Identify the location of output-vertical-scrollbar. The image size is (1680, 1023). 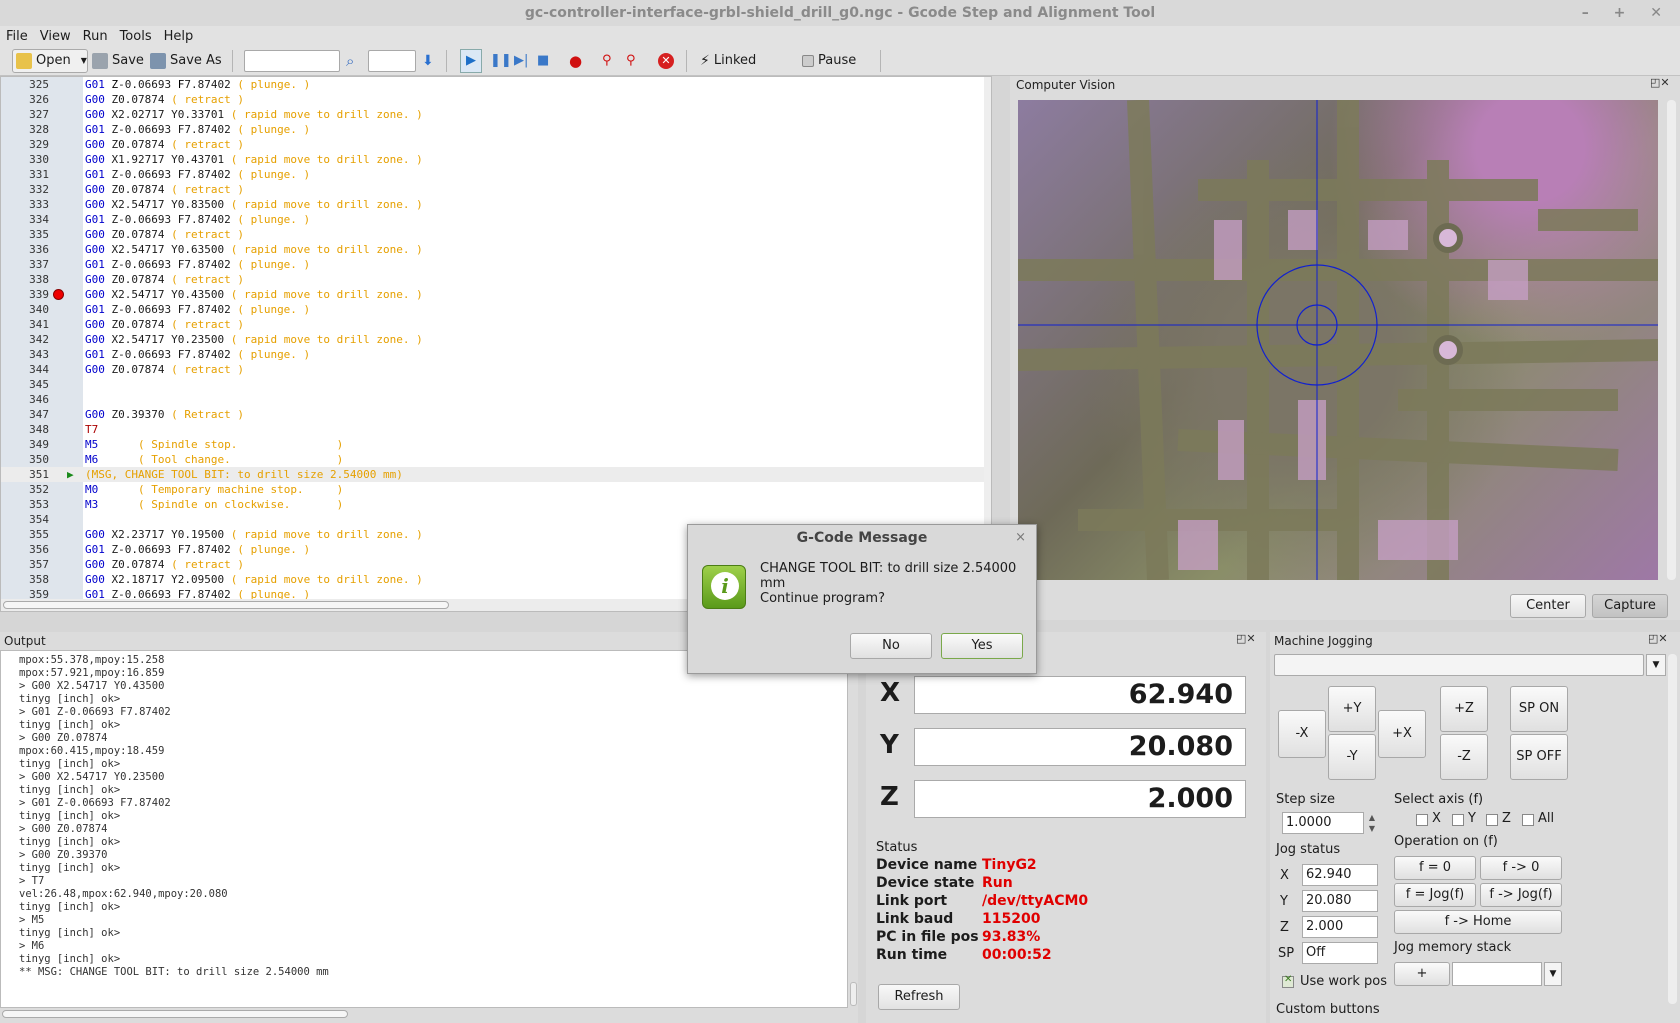
(853, 994).